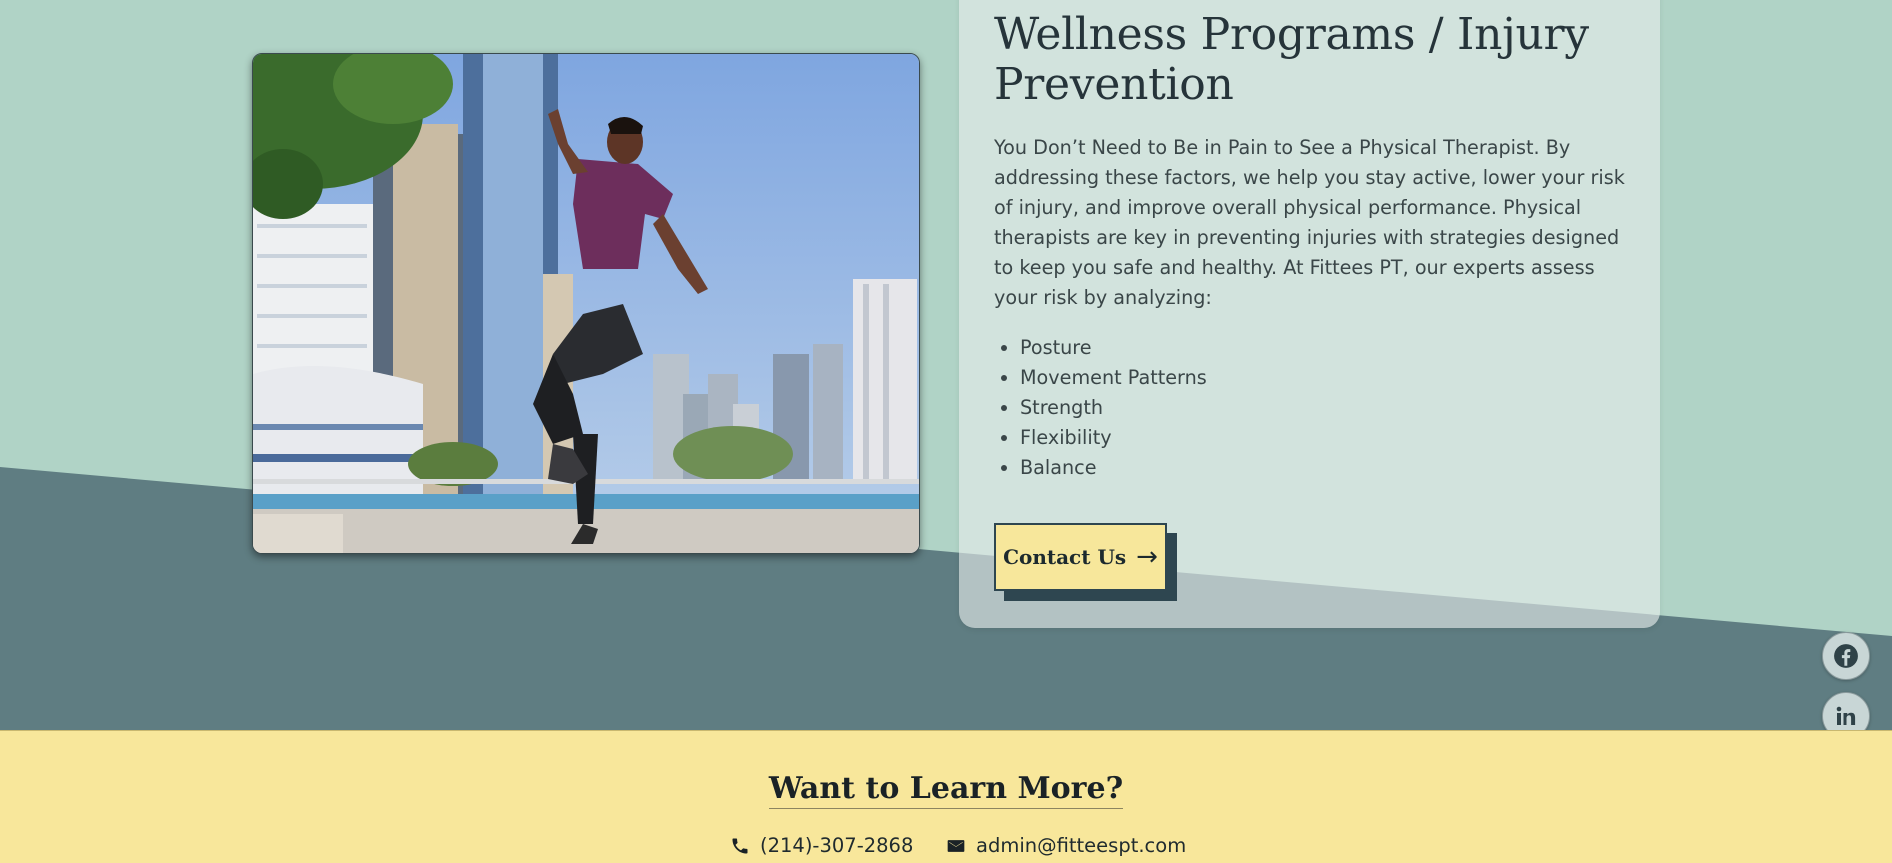  I want to click on facebook-icon, so click(1846, 656).